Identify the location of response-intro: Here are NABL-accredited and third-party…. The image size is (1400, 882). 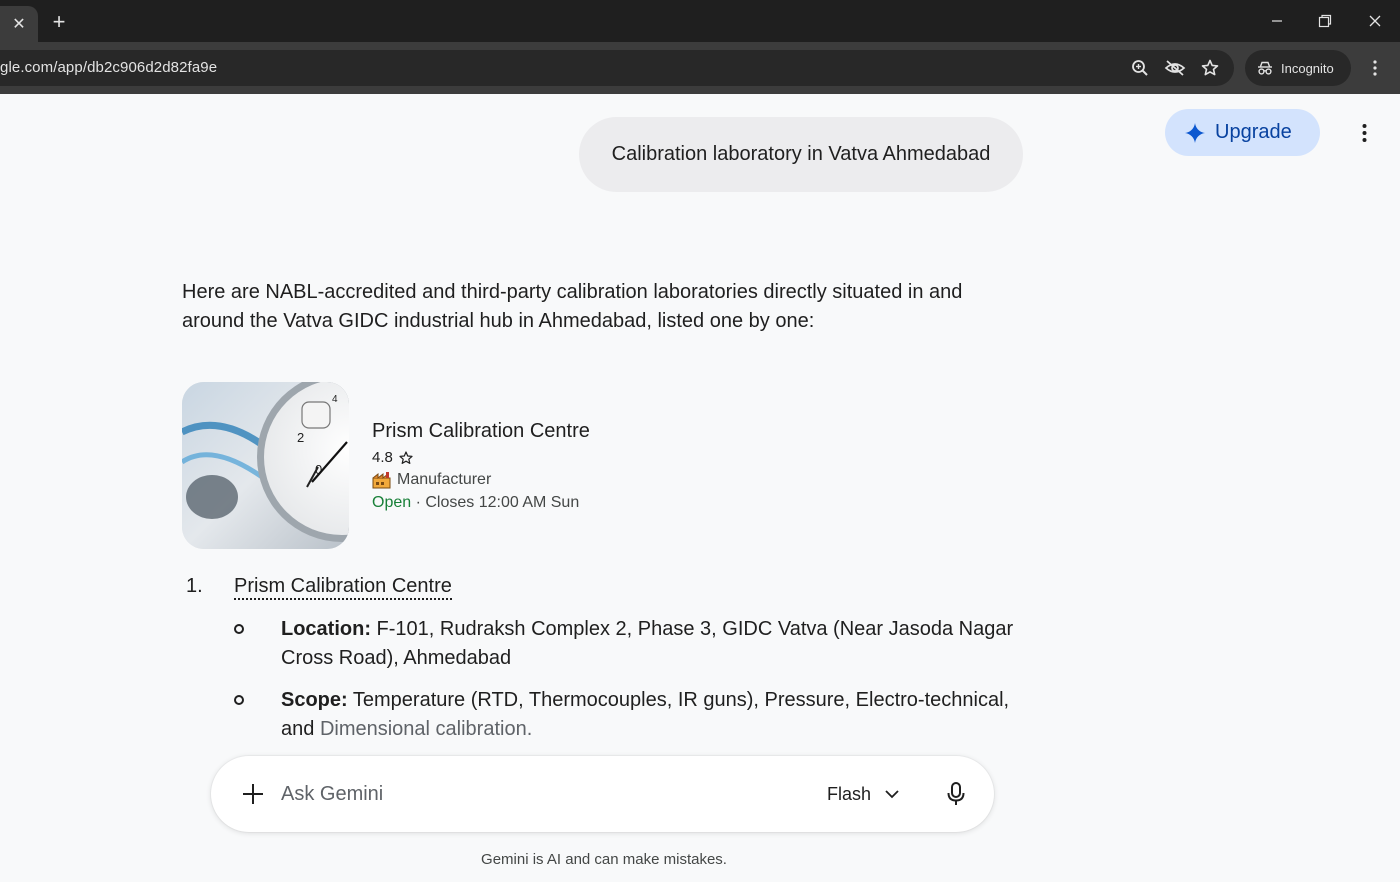
(572, 306).